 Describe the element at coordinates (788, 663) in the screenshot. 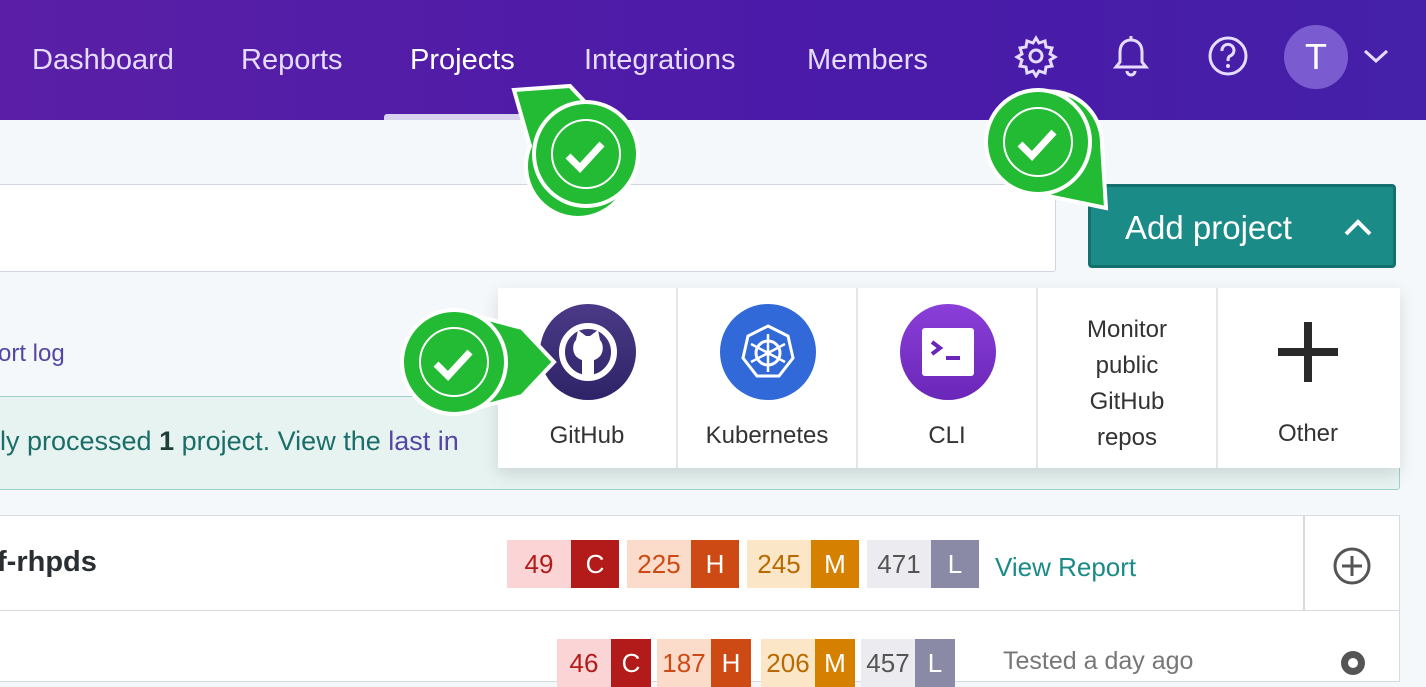

I see `medium-count: 206` at that location.